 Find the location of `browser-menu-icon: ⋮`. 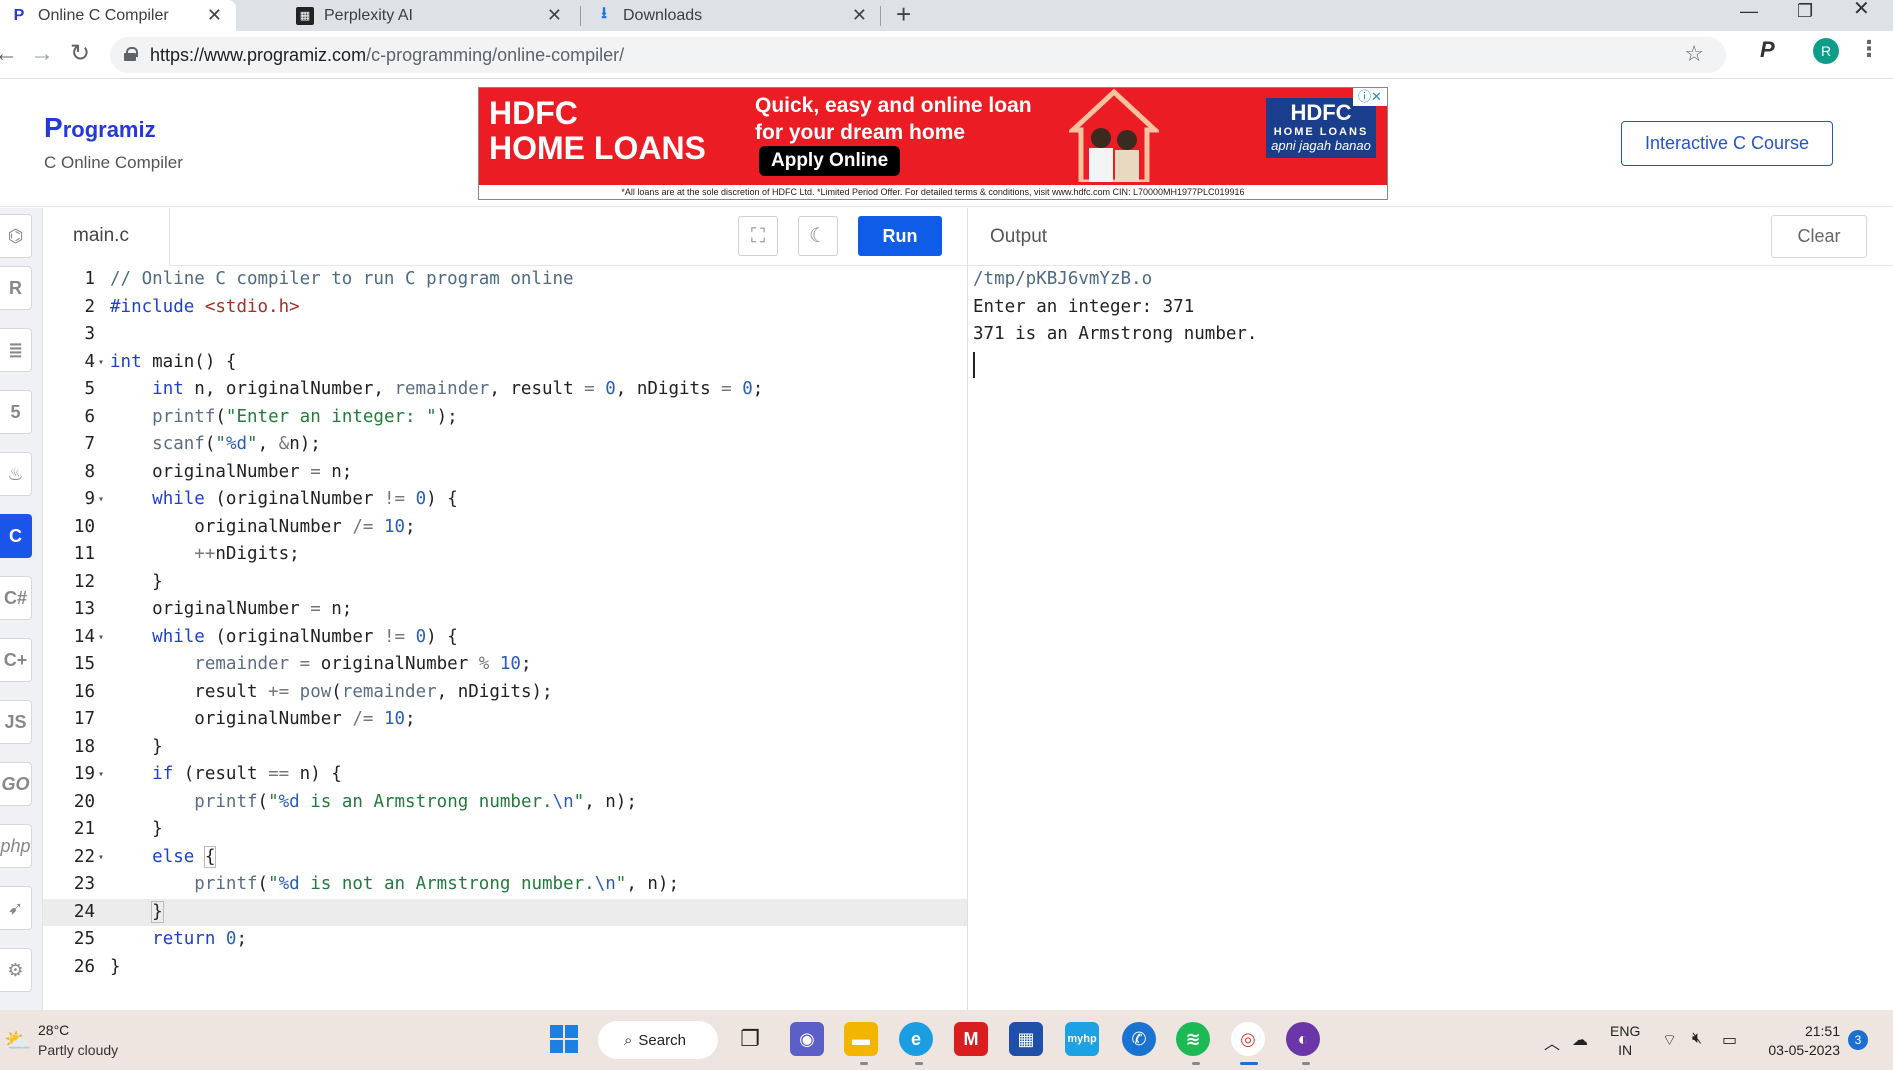

browser-menu-icon: ⋮ is located at coordinates (1869, 49).